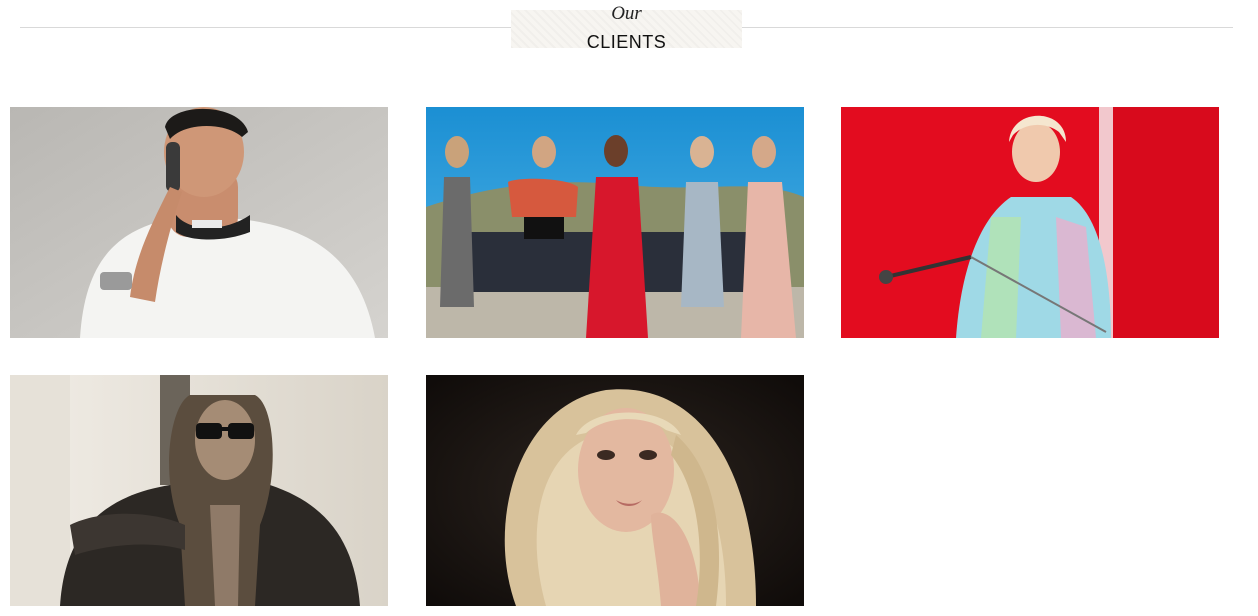 The image size is (1258, 616). Describe the element at coordinates (626, 28) in the screenshot. I see `section-heading: Our CLIENTS` at that location.